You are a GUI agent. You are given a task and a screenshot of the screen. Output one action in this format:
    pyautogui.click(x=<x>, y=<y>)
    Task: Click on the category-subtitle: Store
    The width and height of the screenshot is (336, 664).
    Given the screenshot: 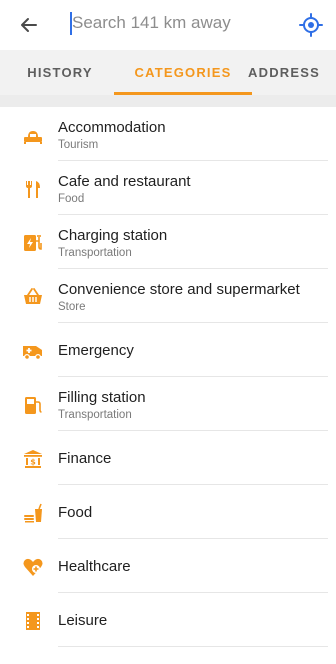 What is the action you would take?
    pyautogui.click(x=72, y=307)
    